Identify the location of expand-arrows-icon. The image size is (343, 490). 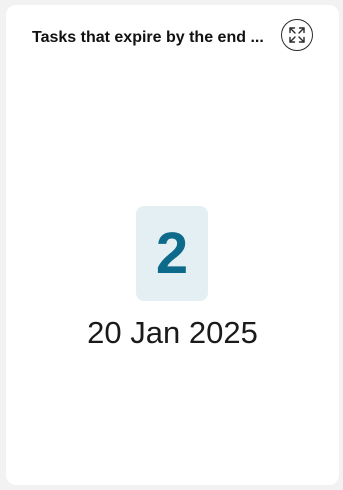
(297, 35).